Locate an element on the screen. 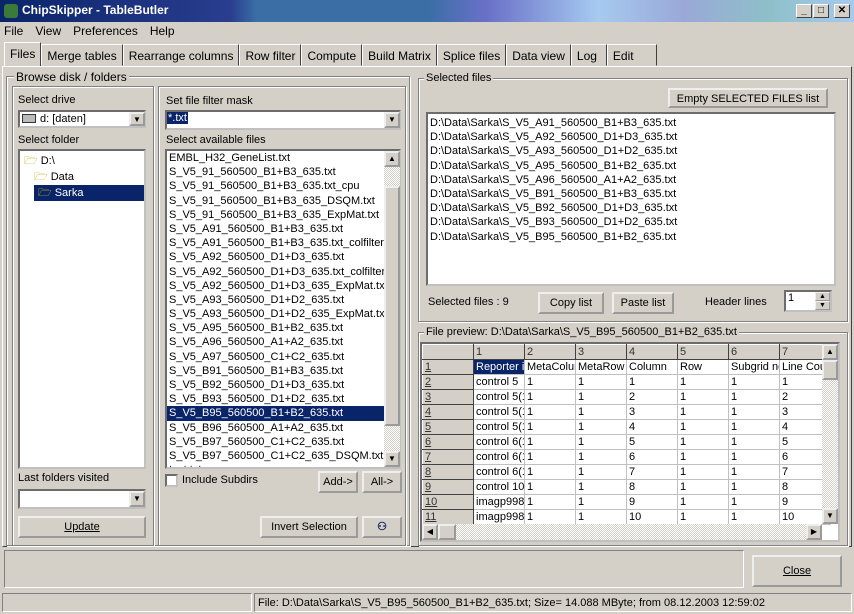 This screenshot has height=614, width=854. binoculars-search-button: ⚇ is located at coordinates (382, 527).